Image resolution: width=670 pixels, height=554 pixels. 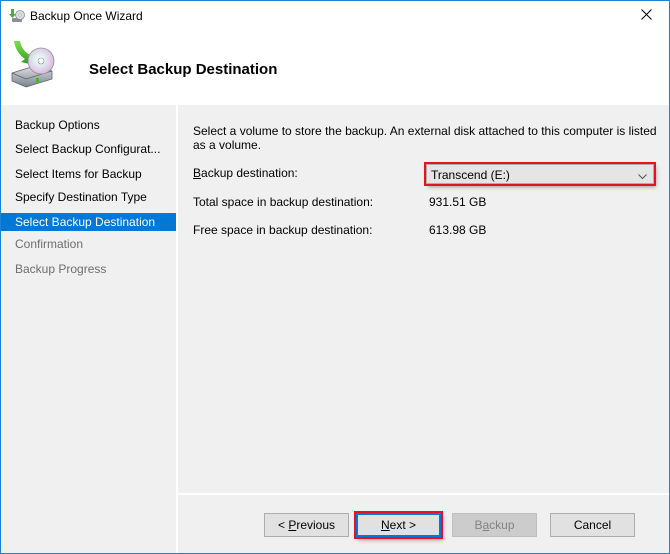 What do you see at coordinates (335, 68) in the screenshot?
I see `wizard-header: Select Backup Destination` at bounding box center [335, 68].